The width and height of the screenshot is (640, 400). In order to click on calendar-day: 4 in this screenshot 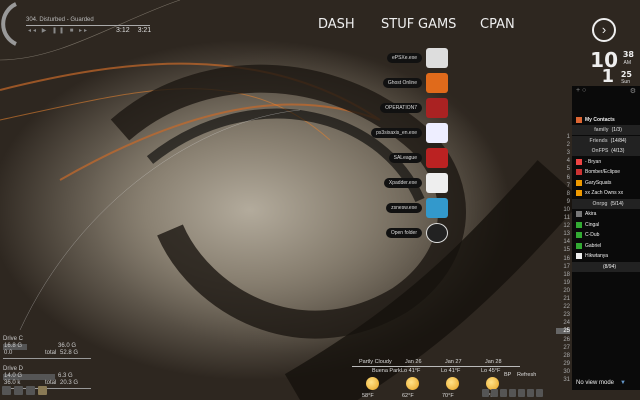, I will do `click(563, 161)`.